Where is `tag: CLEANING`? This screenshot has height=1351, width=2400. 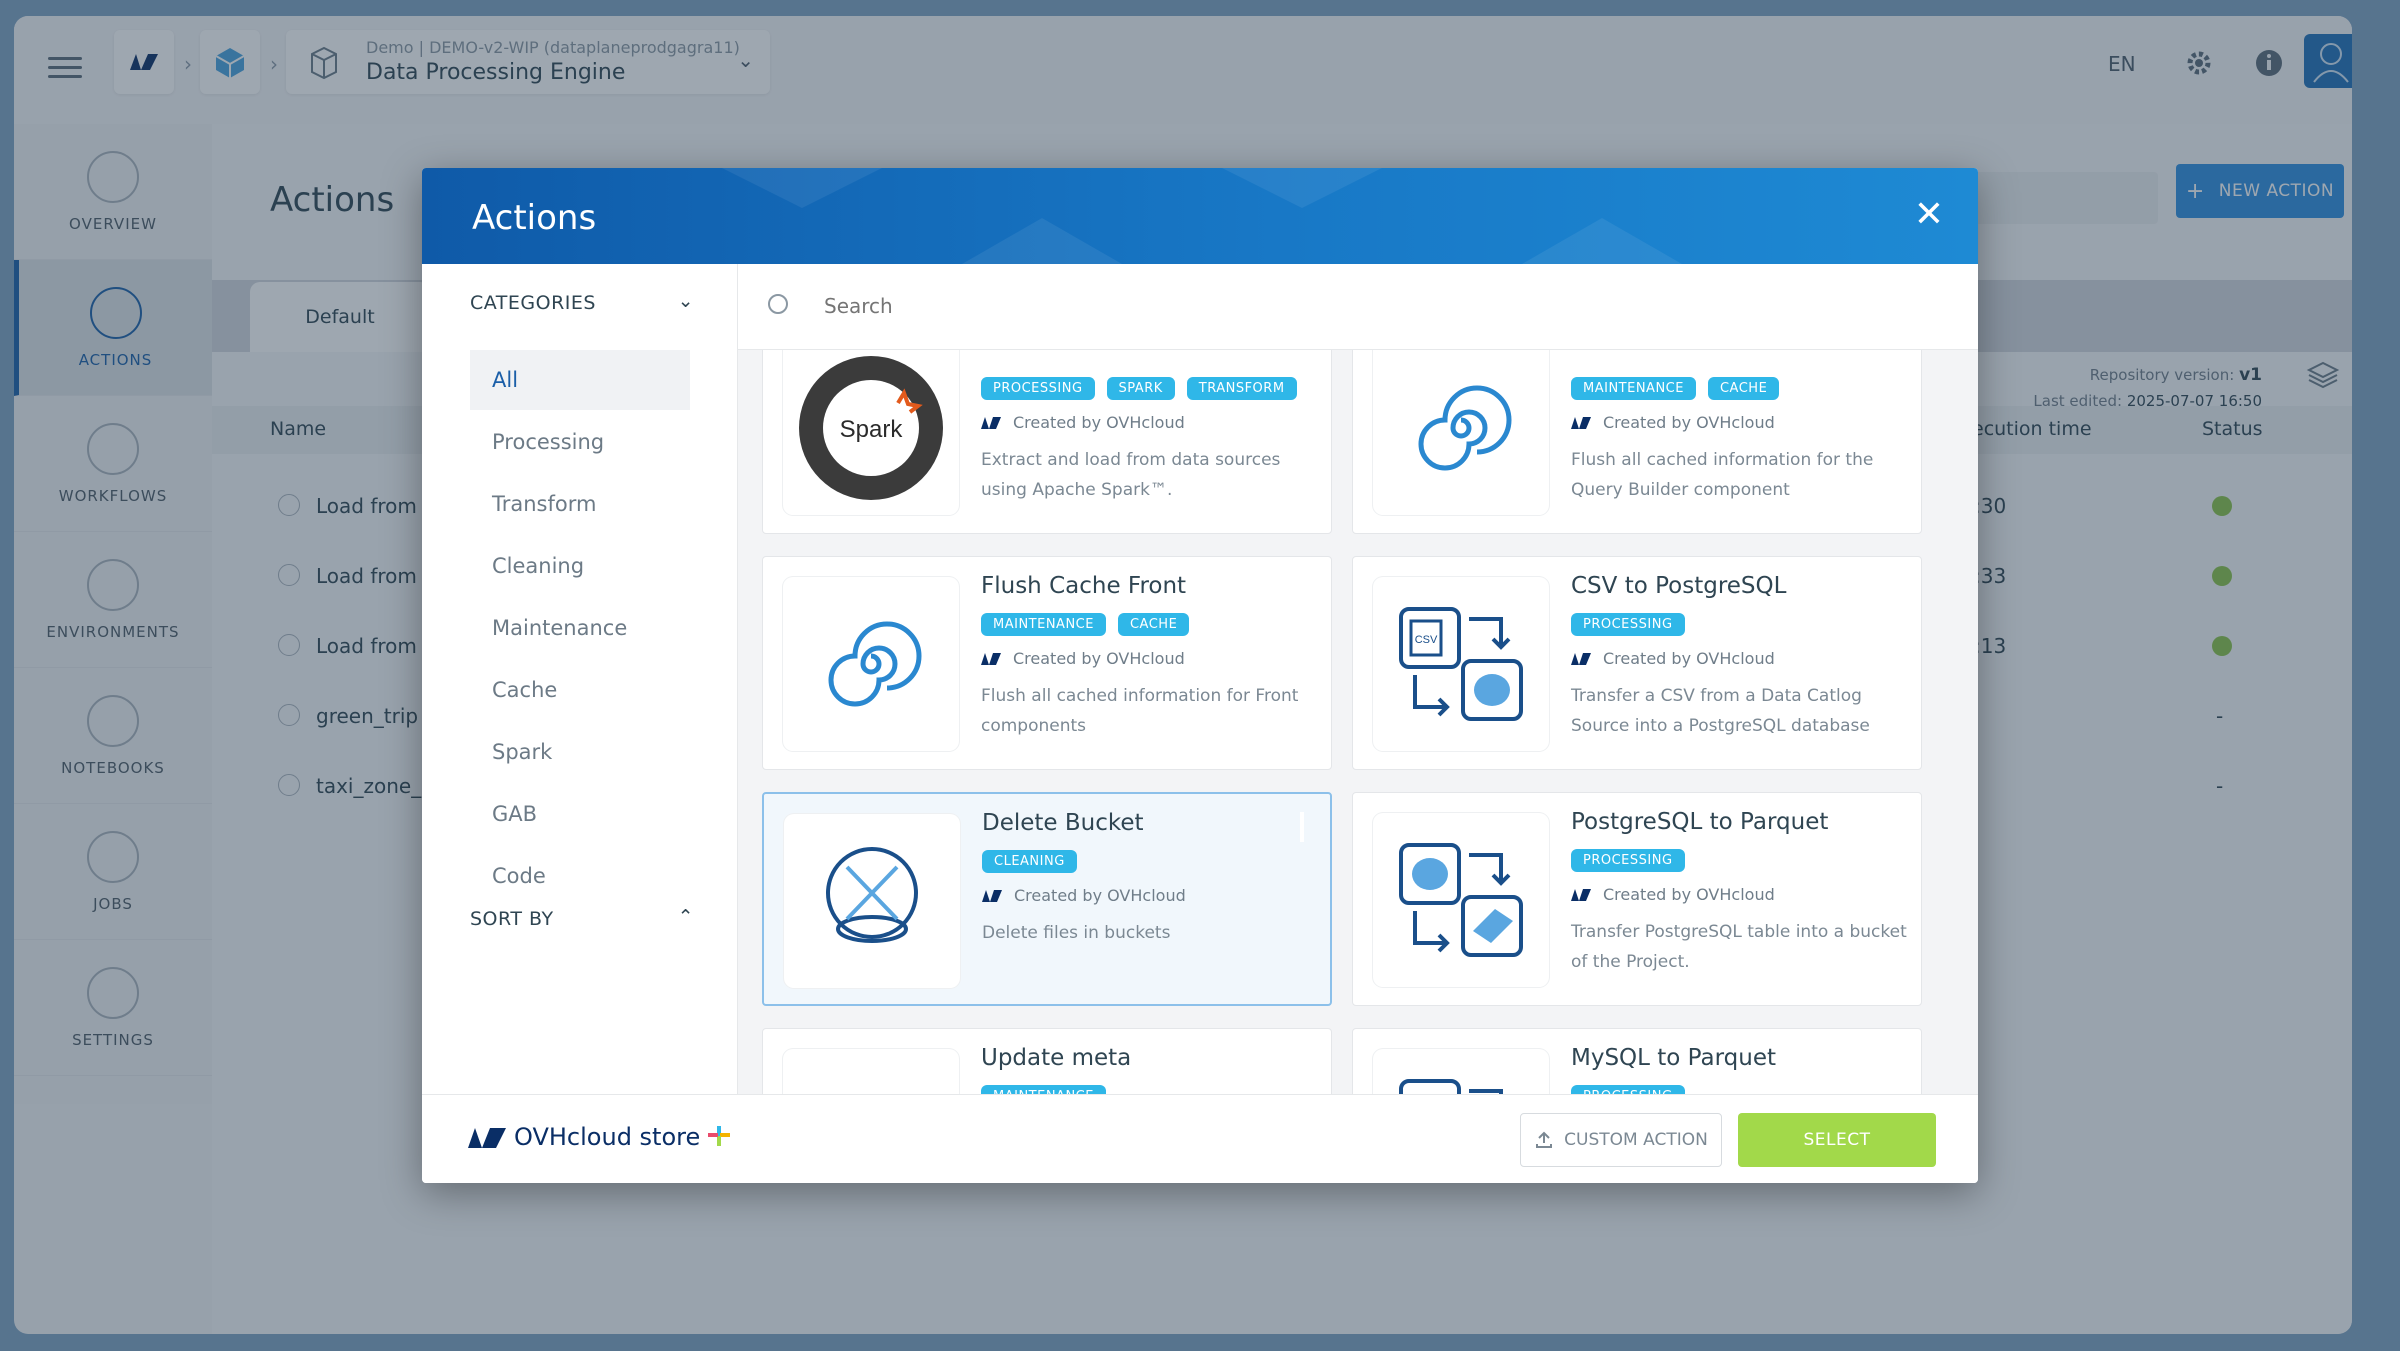
tag: CLEANING is located at coordinates (1029, 861).